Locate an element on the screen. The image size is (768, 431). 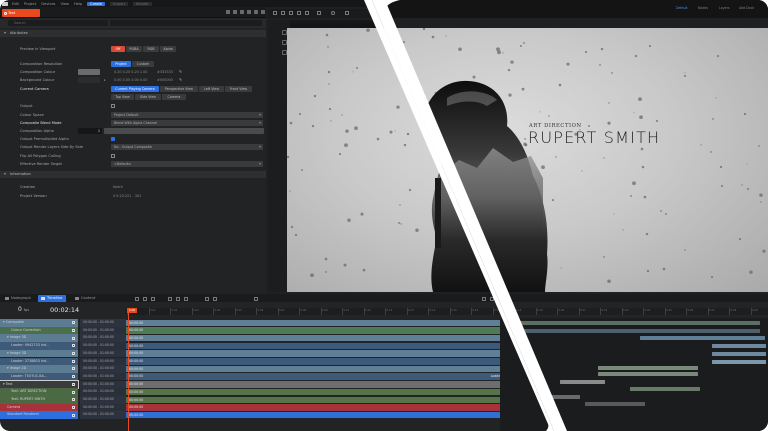
layer-row: ▾ Composite is located at coordinates (39, 323).